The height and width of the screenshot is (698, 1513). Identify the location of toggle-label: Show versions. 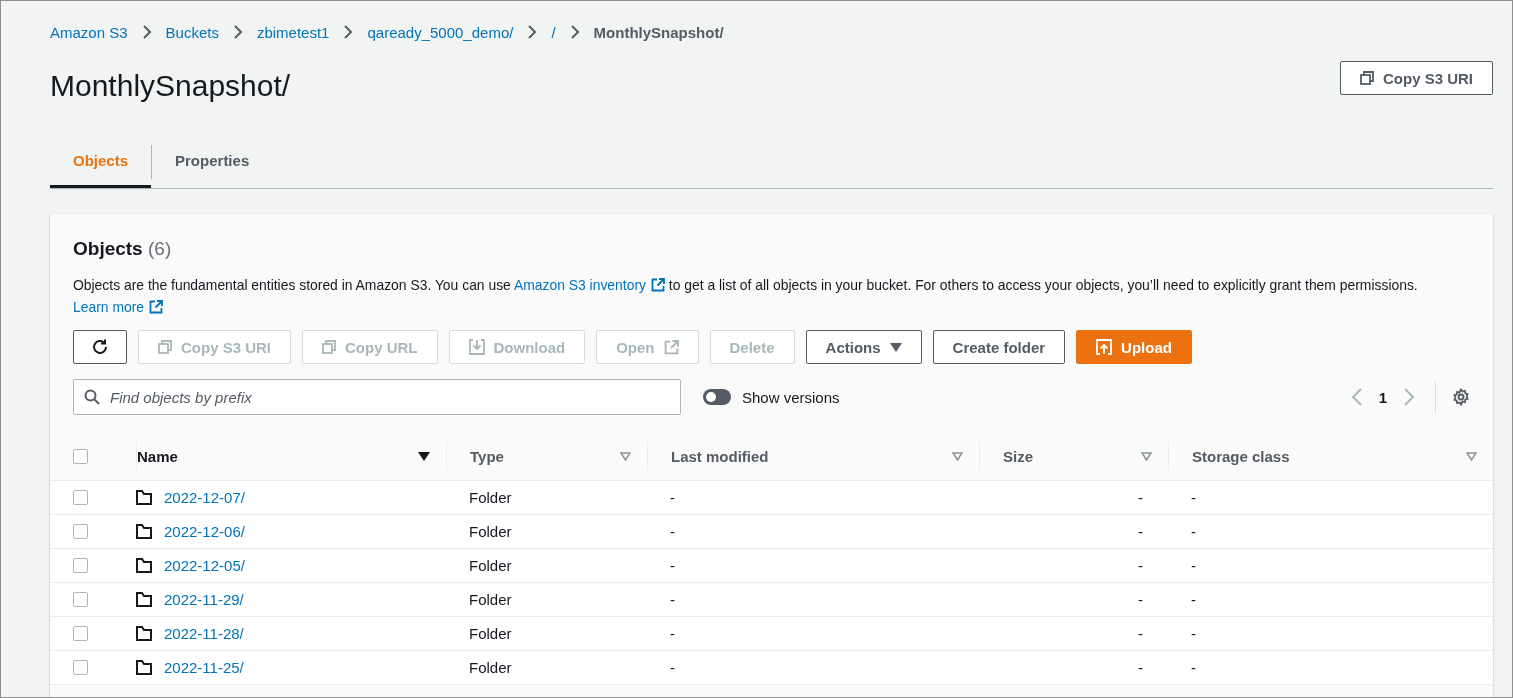
(791, 397).